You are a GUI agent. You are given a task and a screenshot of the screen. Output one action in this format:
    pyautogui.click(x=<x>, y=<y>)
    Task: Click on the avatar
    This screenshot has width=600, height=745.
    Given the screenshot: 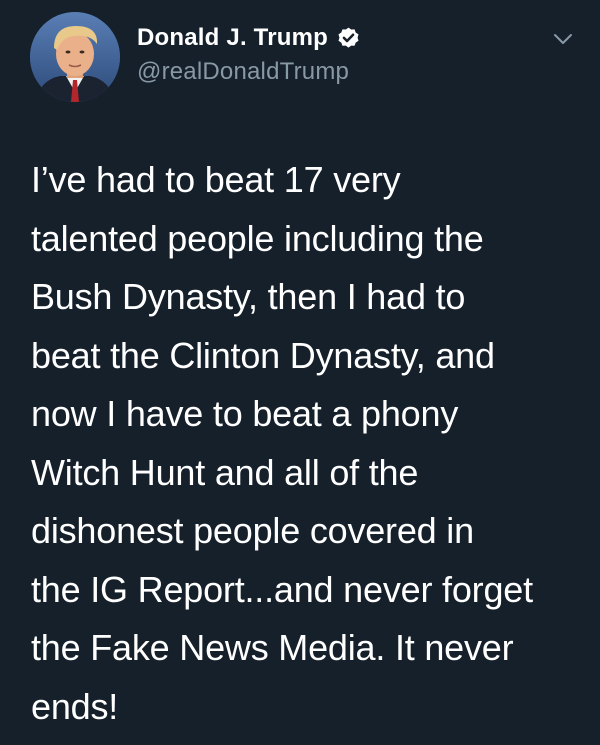 What is the action you would take?
    pyautogui.click(x=75, y=57)
    